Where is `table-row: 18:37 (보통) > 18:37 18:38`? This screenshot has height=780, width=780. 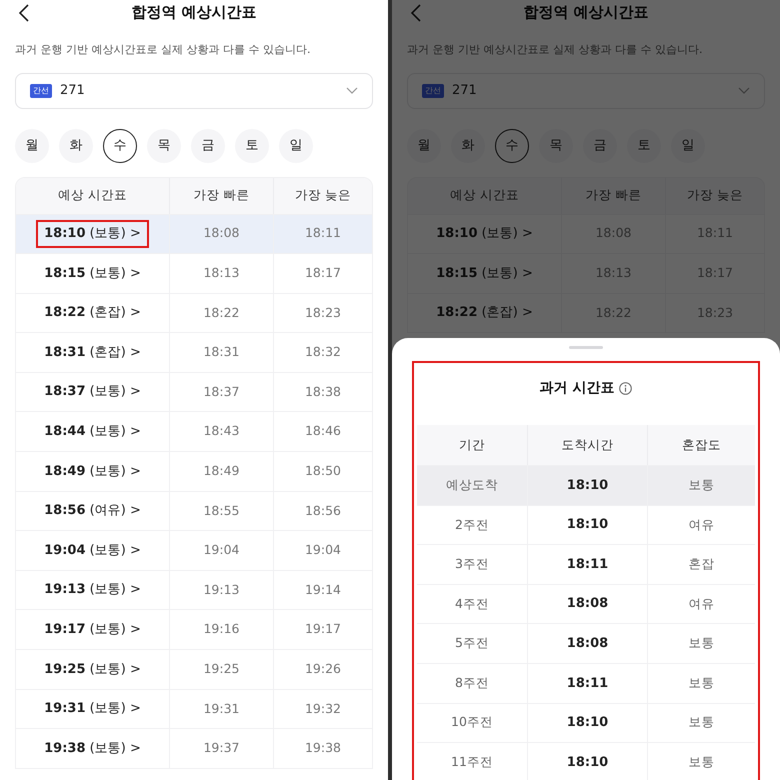
table-row: 18:37 (보통) > 18:37 18:38 is located at coordinates (194, 392).